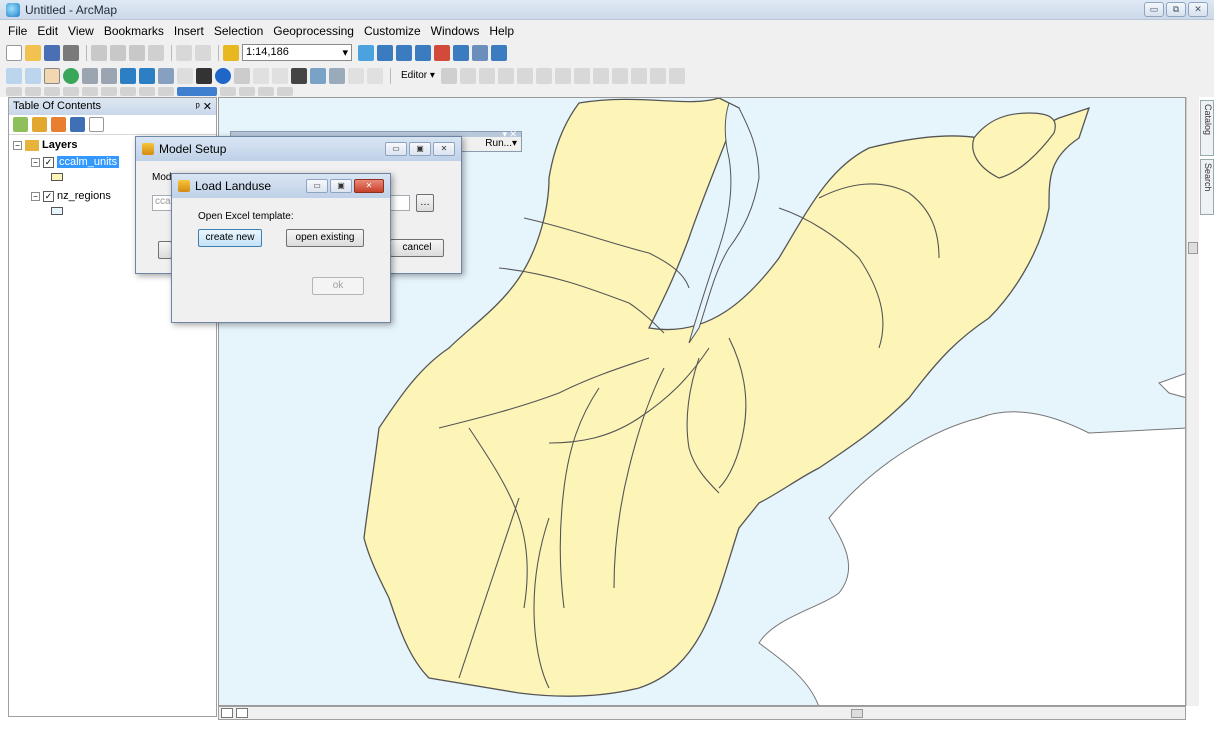 The height and width of the screenshot is (731, 1214). Describe the element at coordinates (47, 31) in the screenshot. I see `menu-edit: Edit` at that location.